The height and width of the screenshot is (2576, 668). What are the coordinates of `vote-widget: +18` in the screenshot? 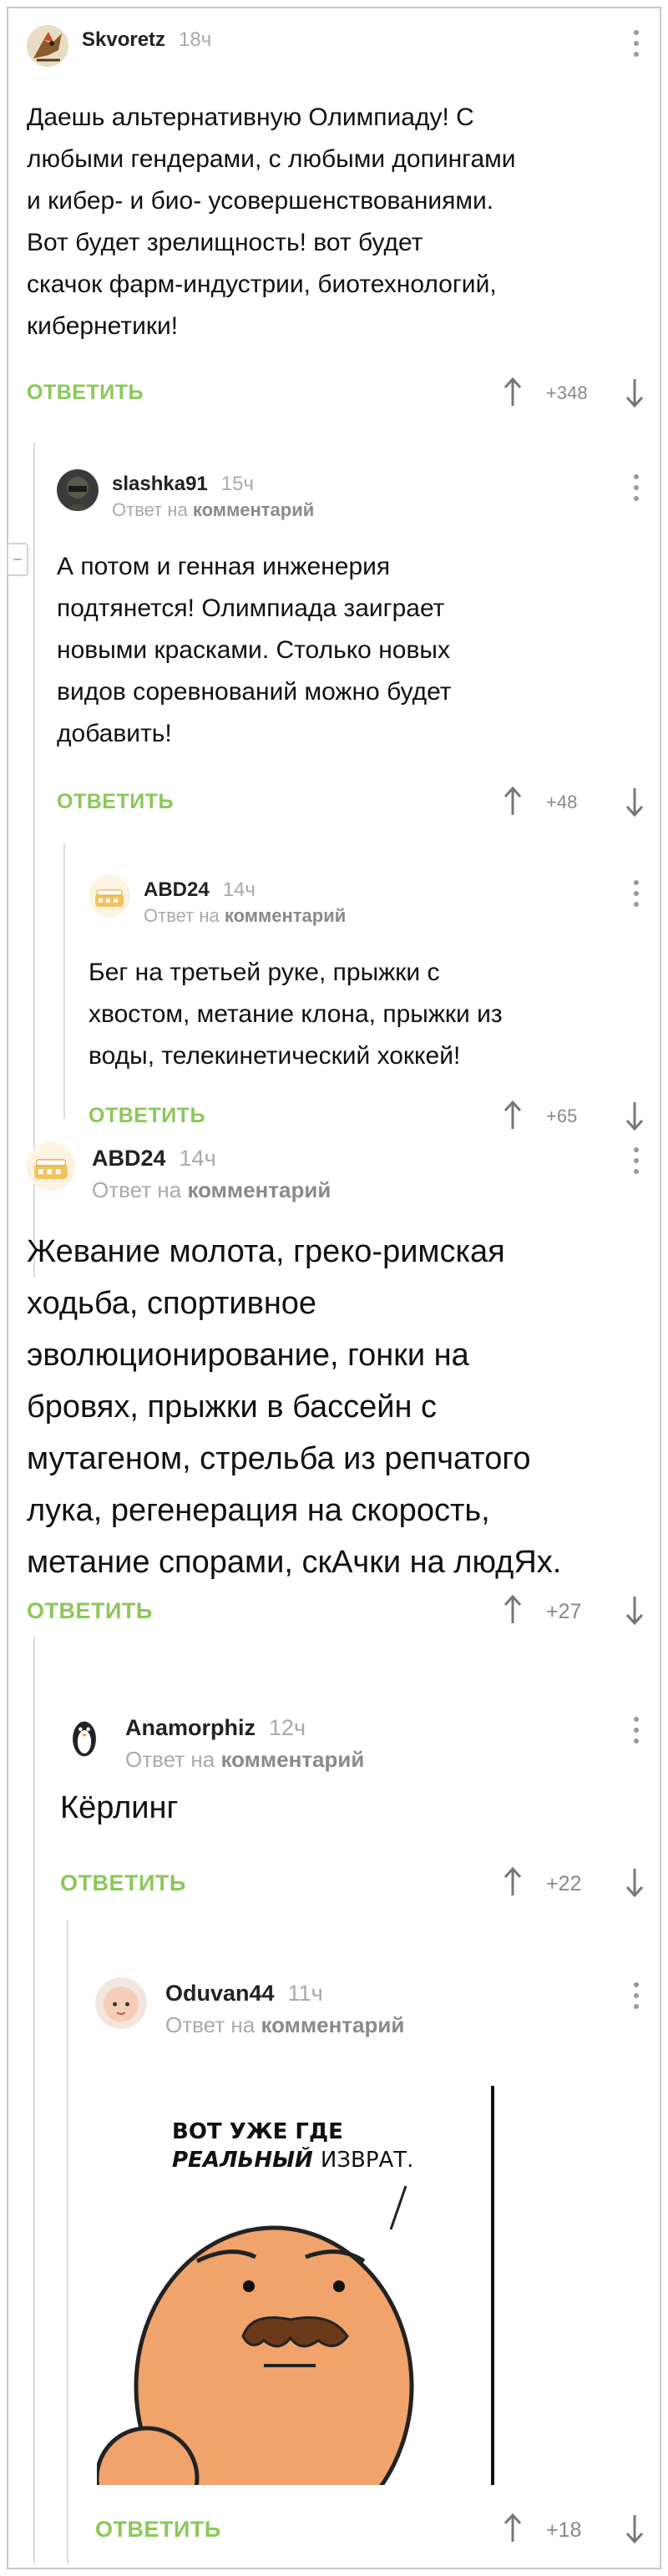 It's located at (574, 2528).